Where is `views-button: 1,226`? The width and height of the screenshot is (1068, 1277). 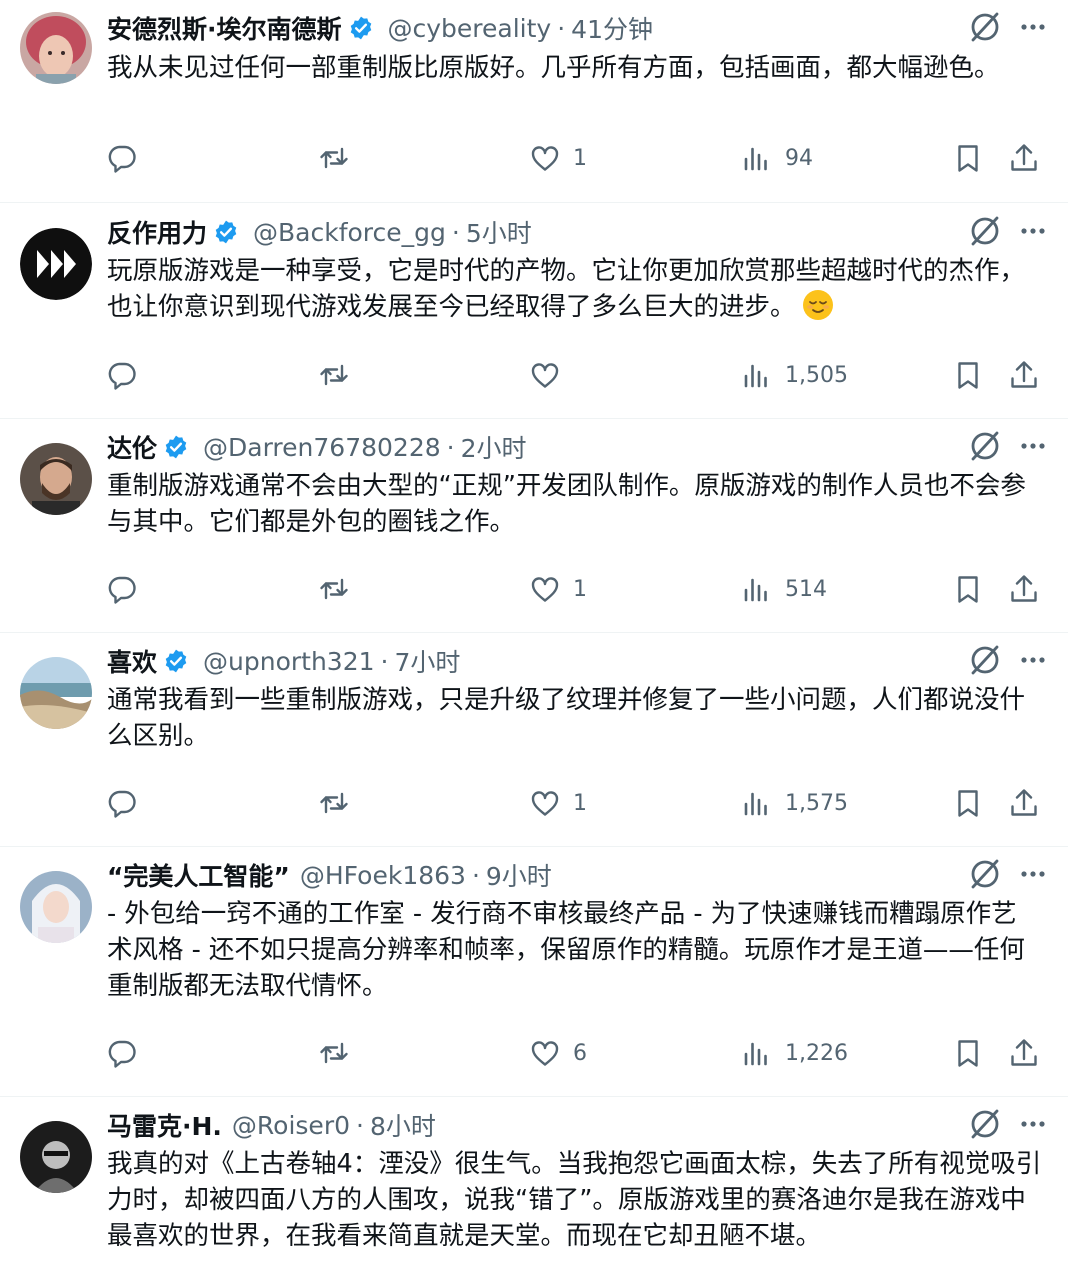
views-button: 1,226 is located at coordinates (794, 1053).